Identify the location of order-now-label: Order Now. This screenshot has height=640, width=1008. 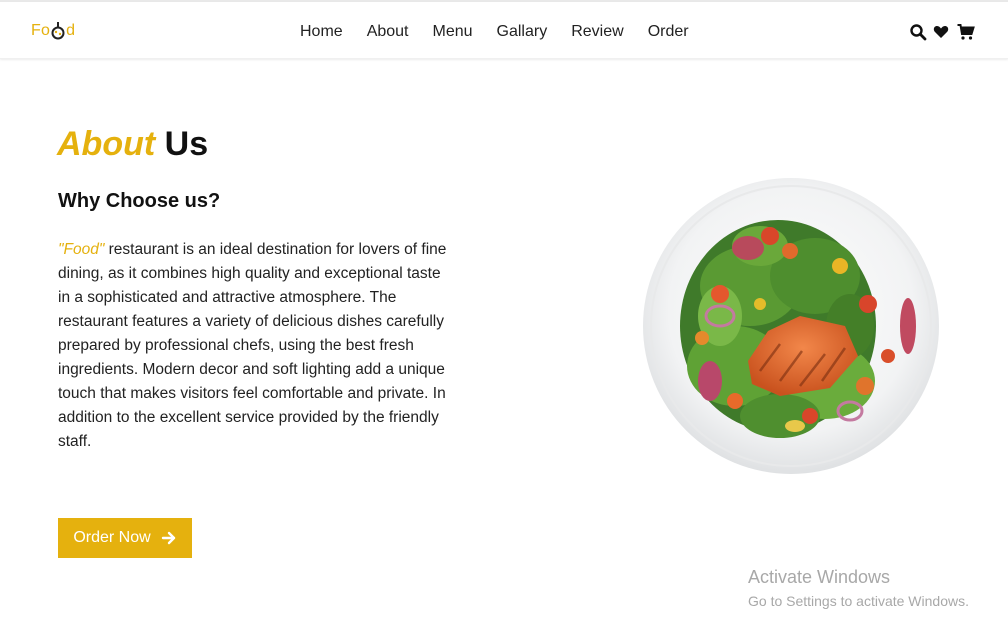
(112, 537).